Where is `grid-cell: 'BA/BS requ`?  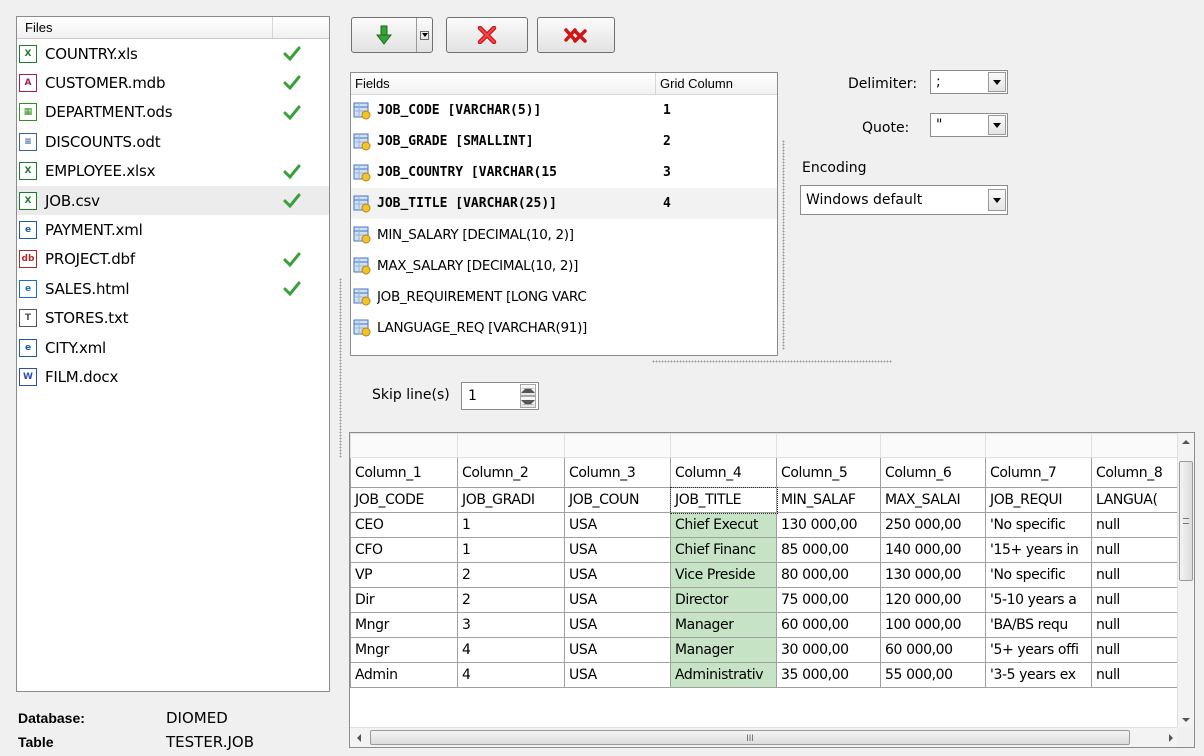
grid-cell: 'BA/BS requ is located at coordinates (1038, 625).